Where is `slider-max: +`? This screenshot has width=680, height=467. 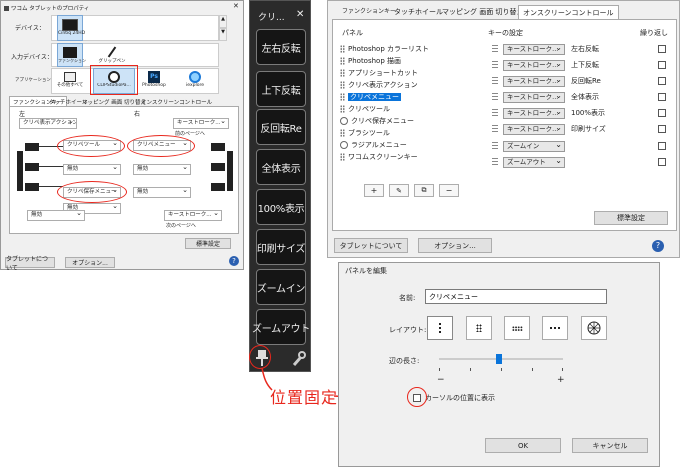 slider-max: + is located at coordinates (561, 380).